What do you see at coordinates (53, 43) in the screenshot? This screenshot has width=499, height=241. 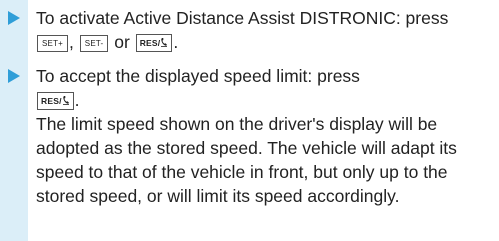 I see `set-plus-key: SET+` at bounding box center [53, 43].